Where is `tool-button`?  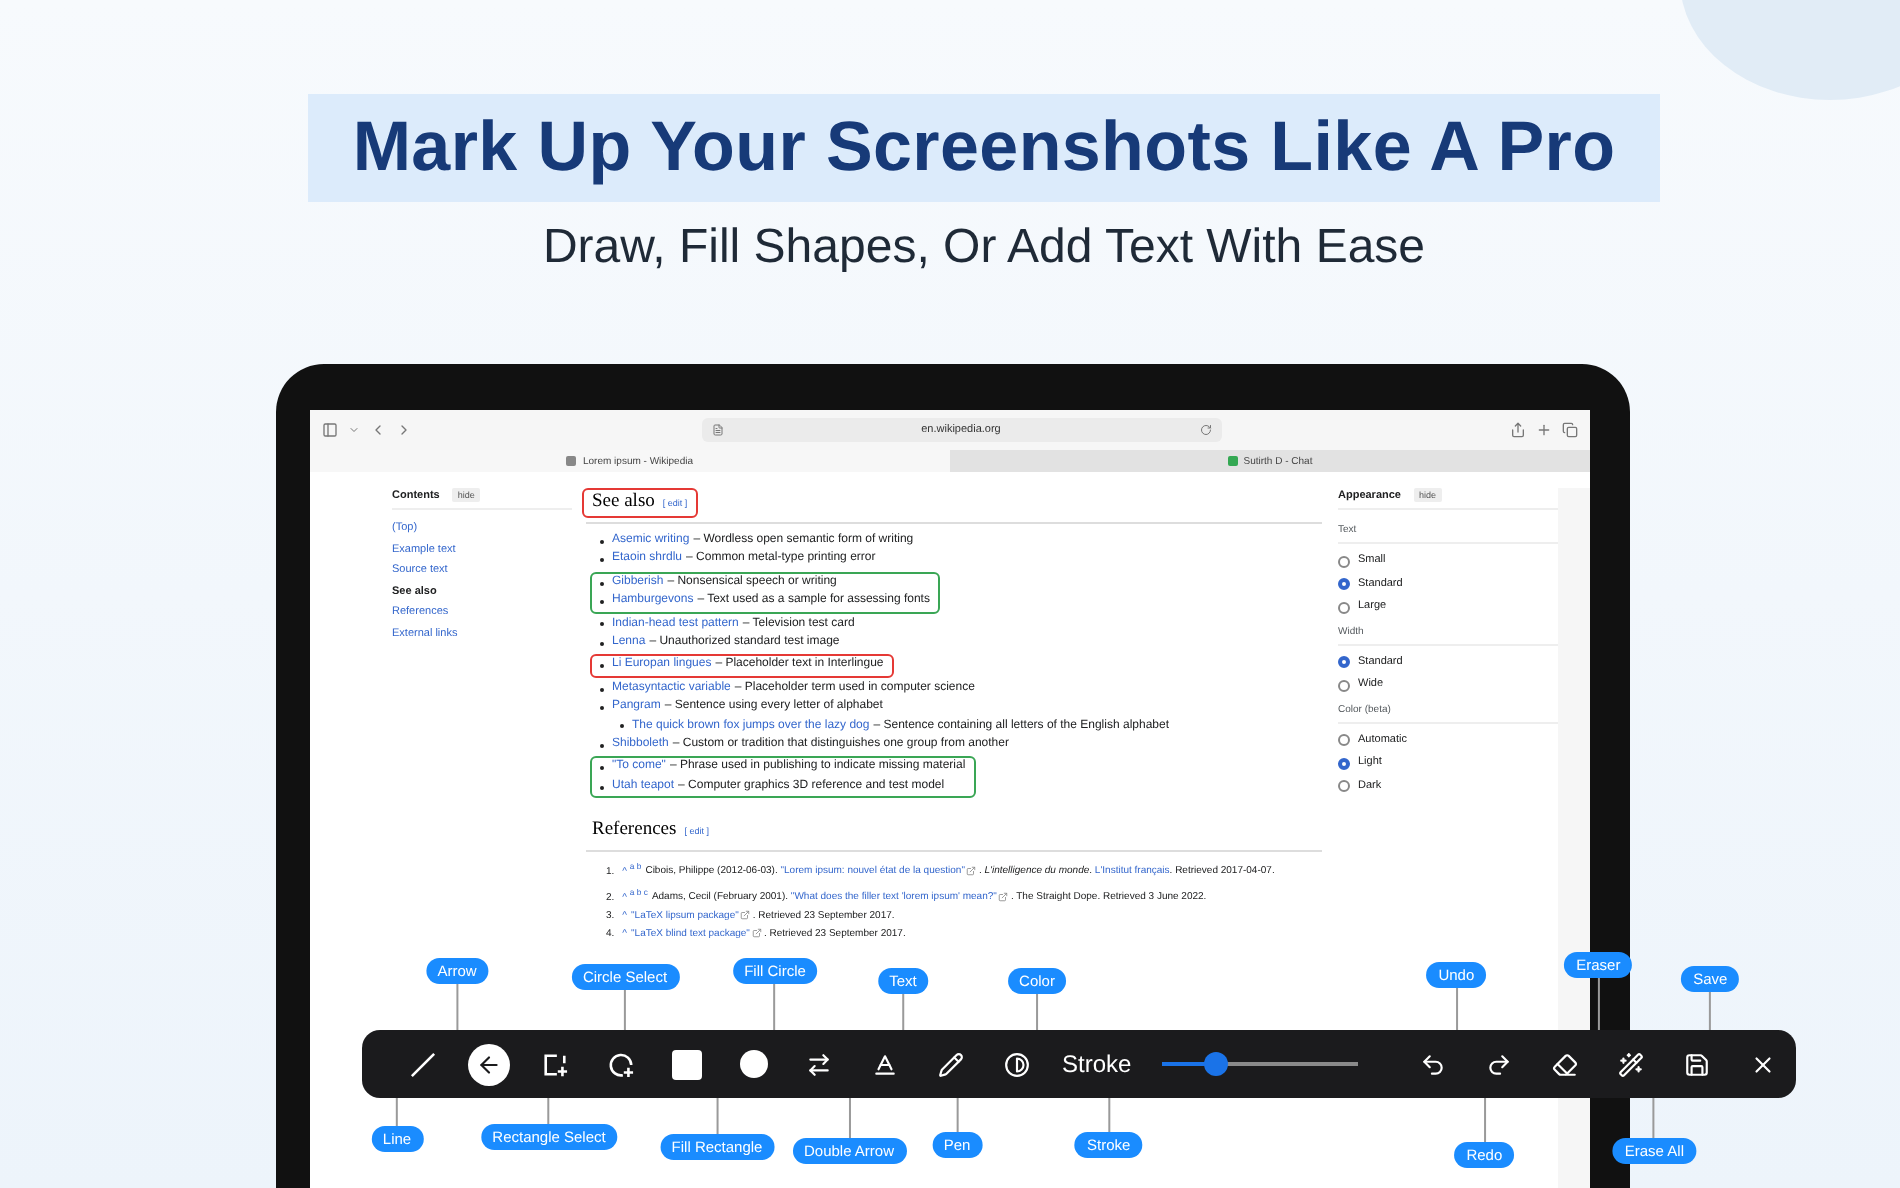
tool-button is located at coordinates (489, 1064).